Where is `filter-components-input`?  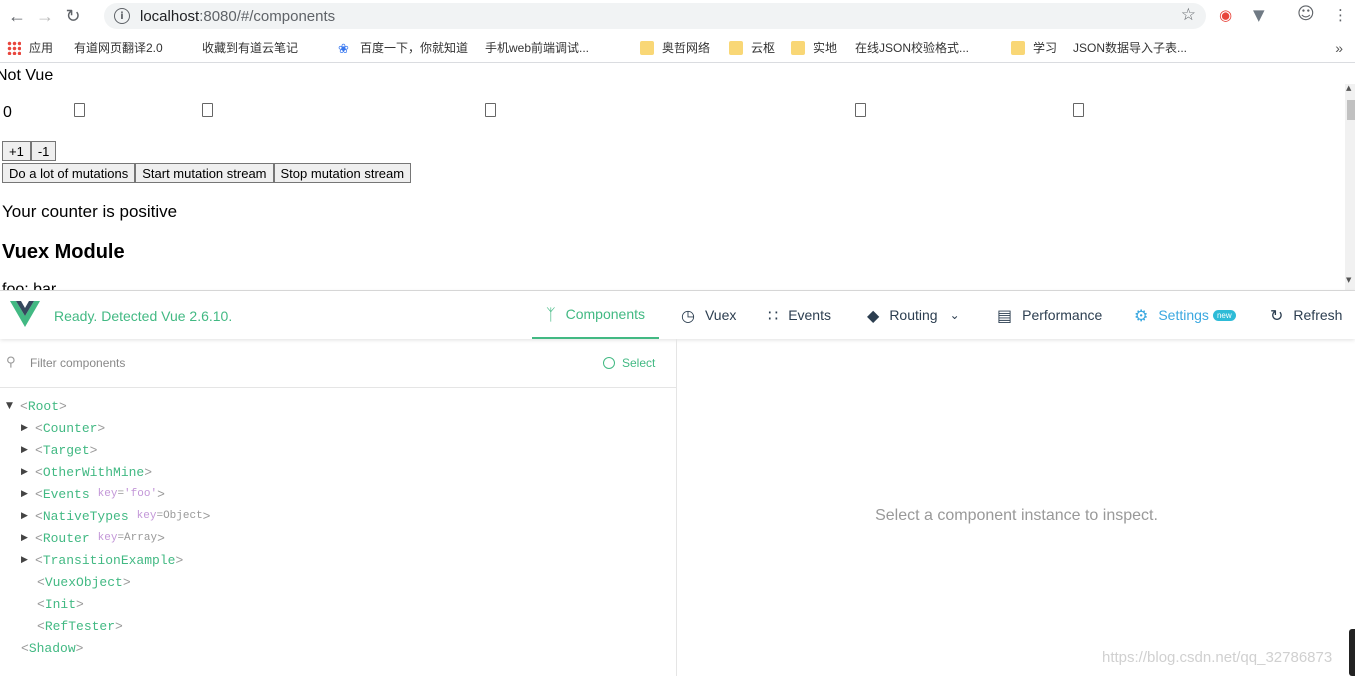 filter-components-input is located at coordinates (230, 363).